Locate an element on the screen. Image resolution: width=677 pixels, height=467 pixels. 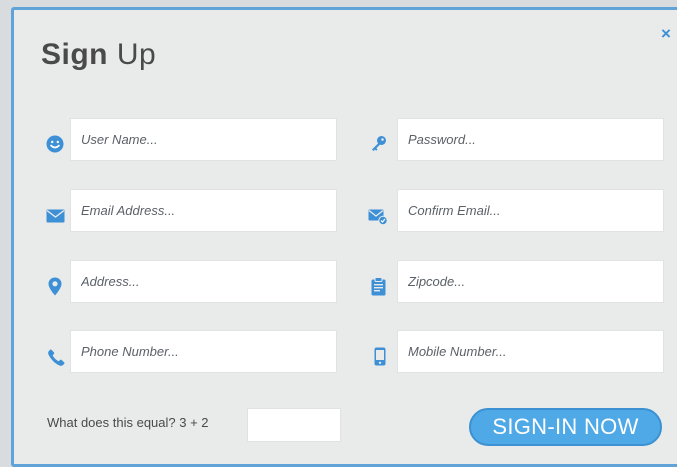
sign-in-button: SIGN-IN NOW is located at coordinates (565, 427).